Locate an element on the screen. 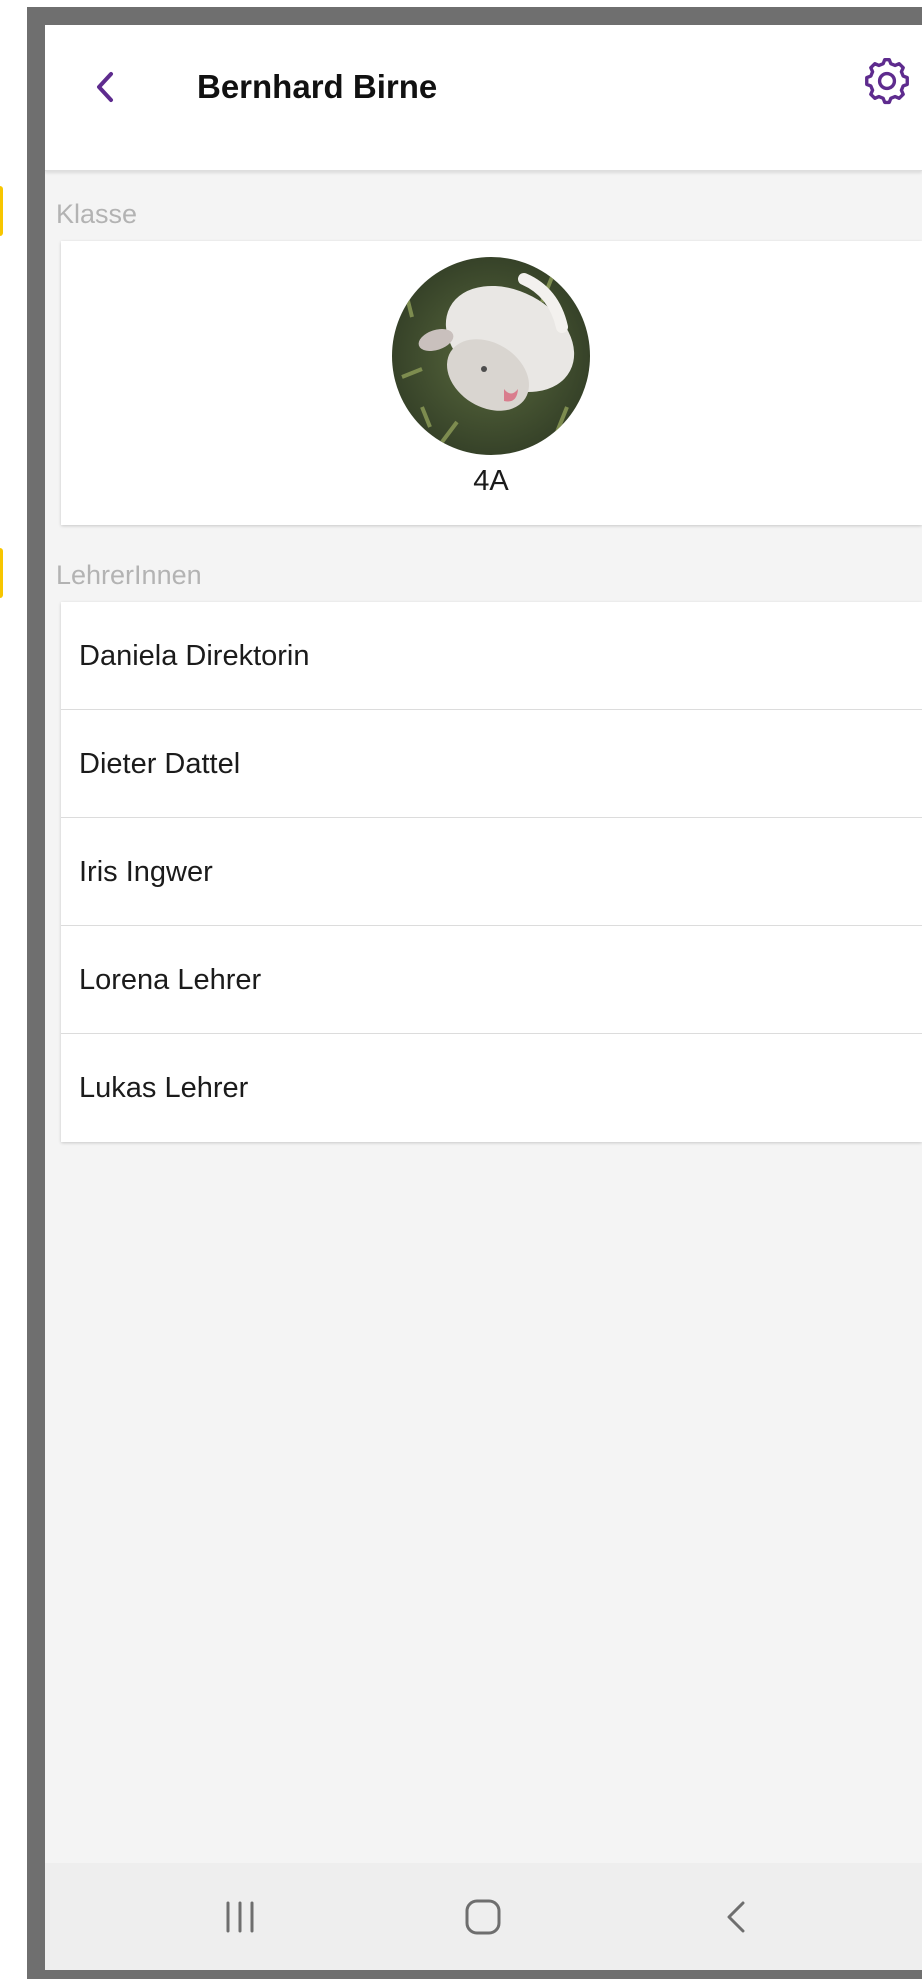 The image size is (922, 1979). teacher-name: Dieter Dattel is located at coordinates (160, 764).